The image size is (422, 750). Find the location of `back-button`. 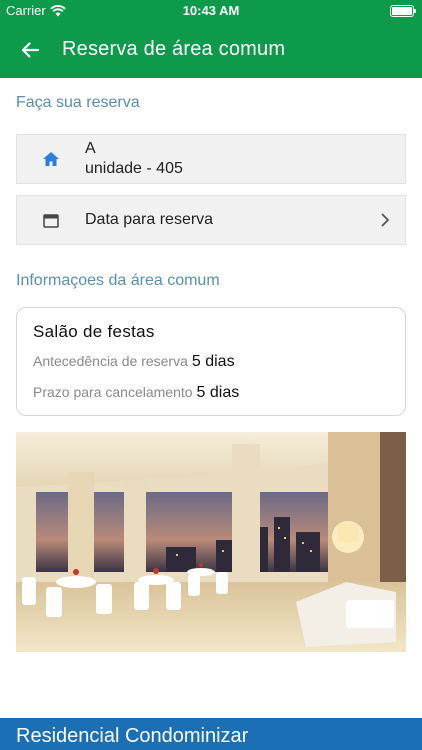

back-button is located at coordinates (30, 50).